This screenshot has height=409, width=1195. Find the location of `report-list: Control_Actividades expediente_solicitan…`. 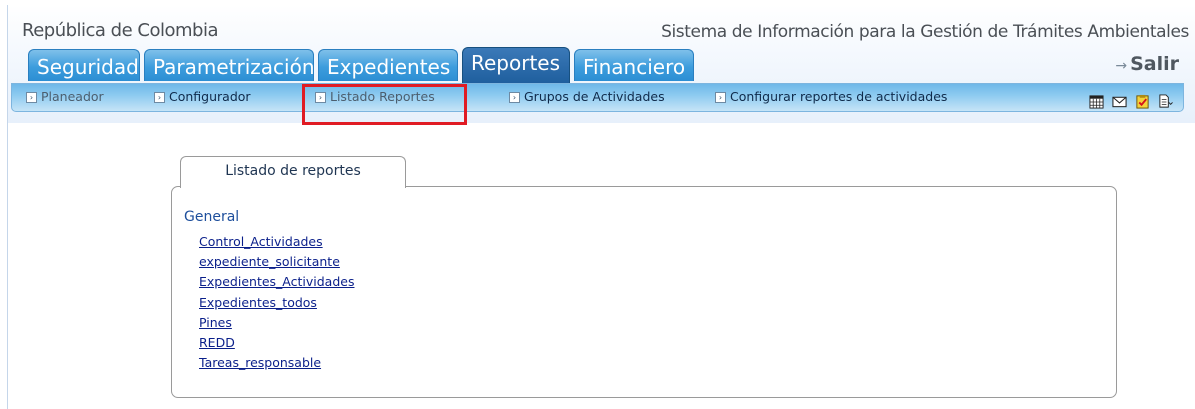

report-list: Control_Actividades expediente_solicitan… is located at coordinates (276, 301).